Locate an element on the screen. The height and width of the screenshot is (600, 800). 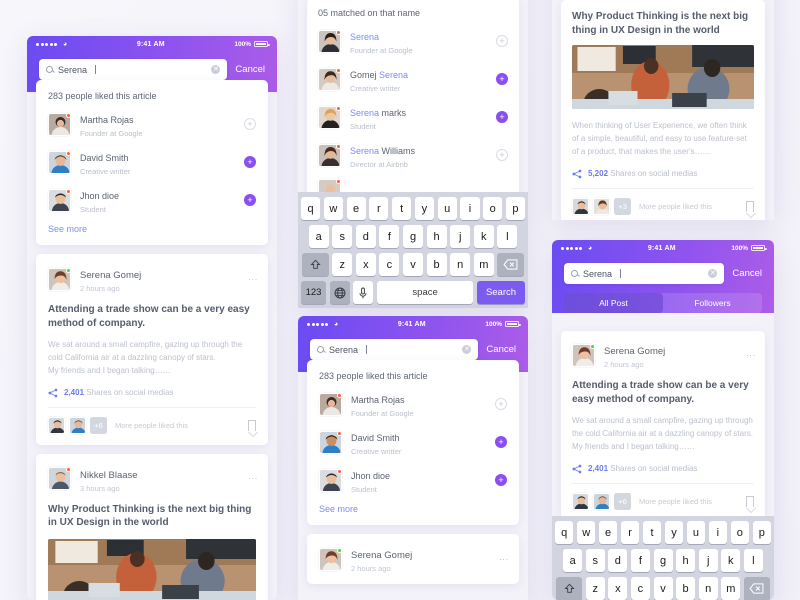
list-item: Gomej Serena Creative writter + is located at coordinates (413, 79).